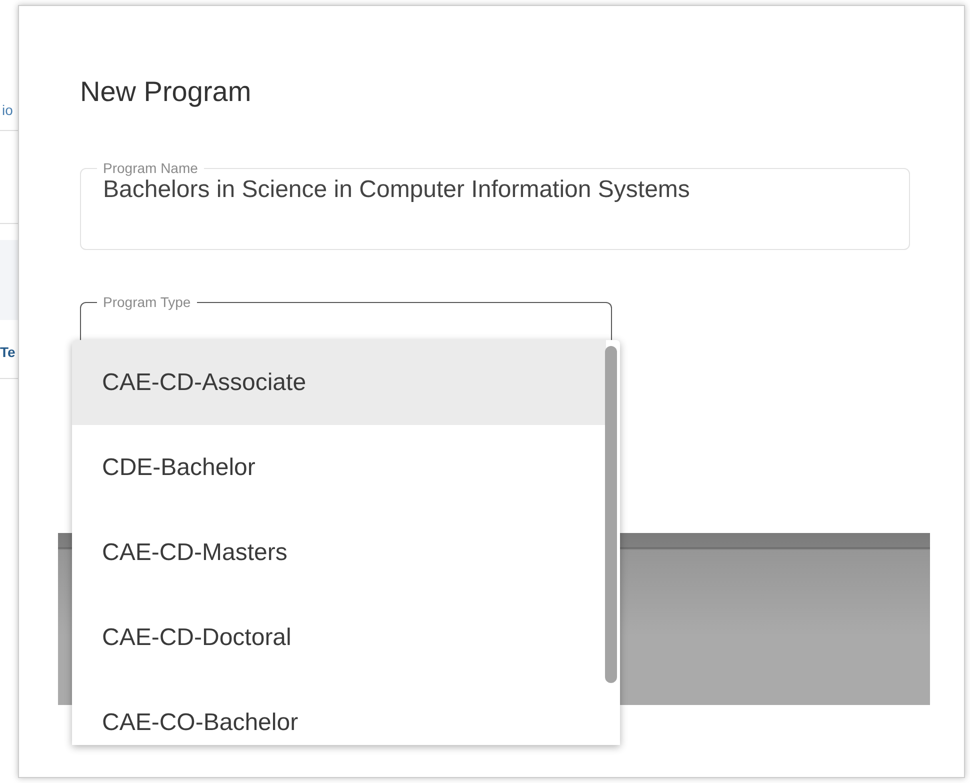 The width and height of the screenshot is (970, 783). Describe the element at coordinates (166, 92) in the screenshot. I see `dialog-title: New Program` at that location.